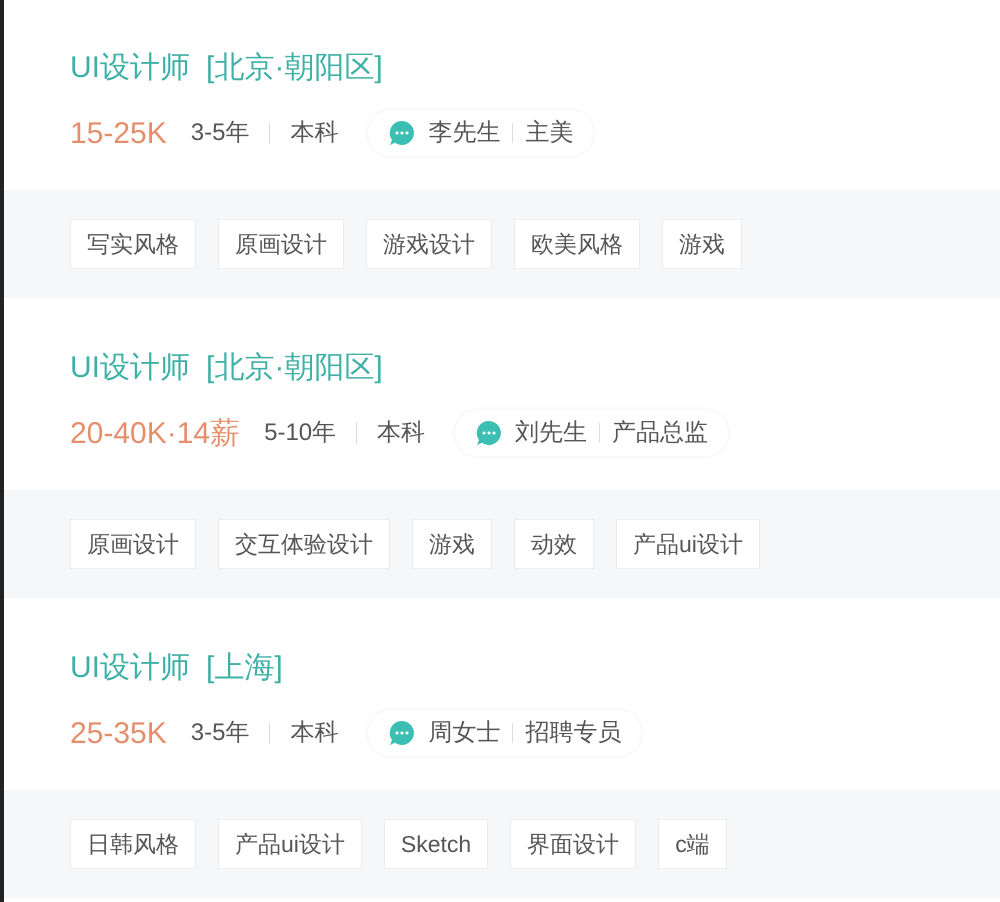  Describe the element at coordinates (505, 733) in the screenshot. I see `recruiter-chip: 周女士 招聘专员` at that location.